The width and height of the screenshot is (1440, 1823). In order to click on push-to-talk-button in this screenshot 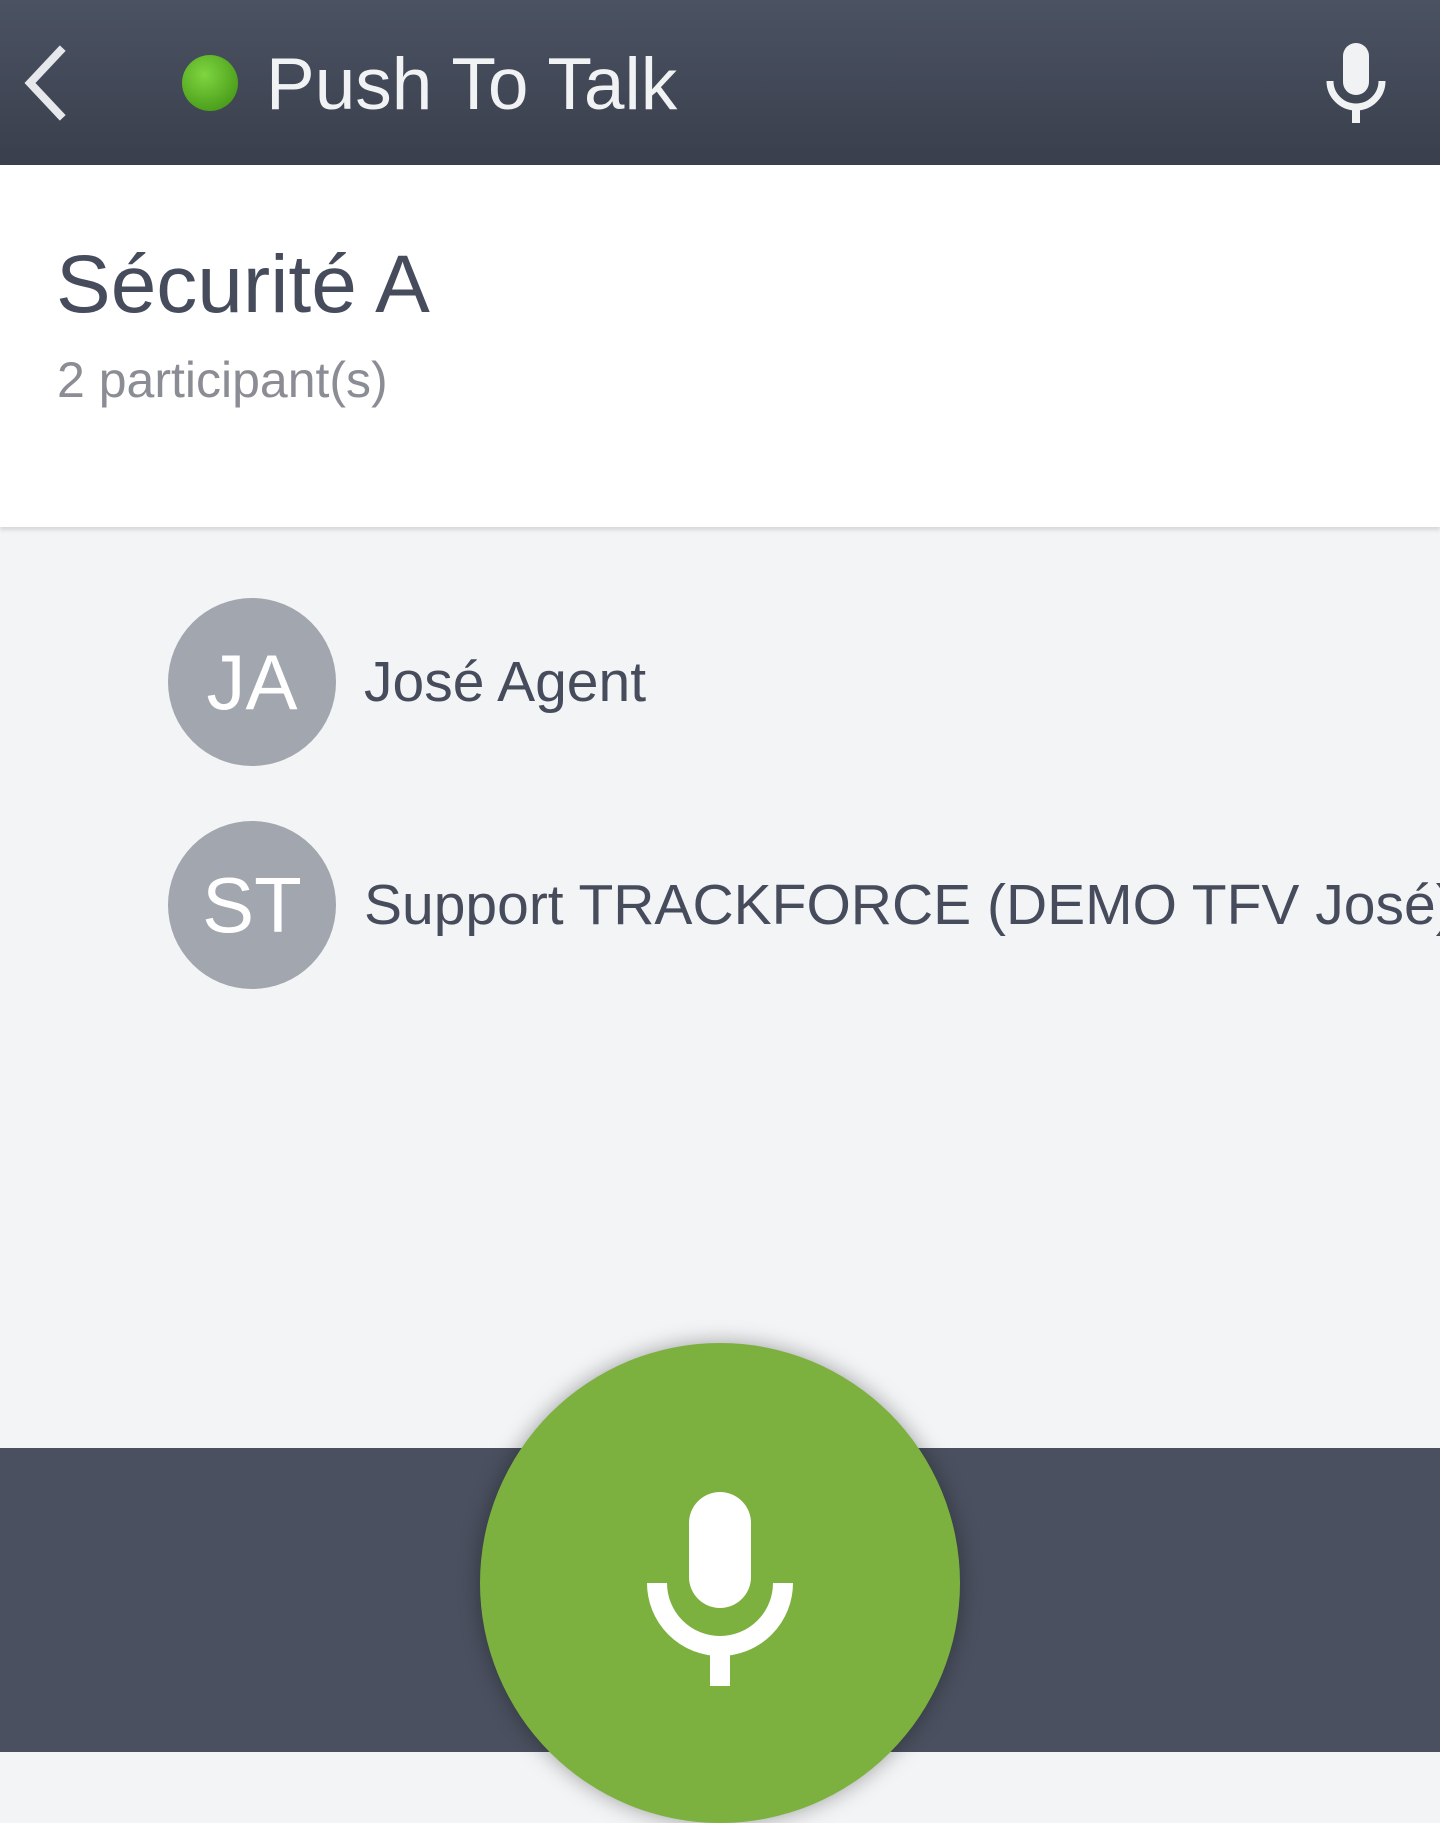, I will do `click(720, 1583)`.